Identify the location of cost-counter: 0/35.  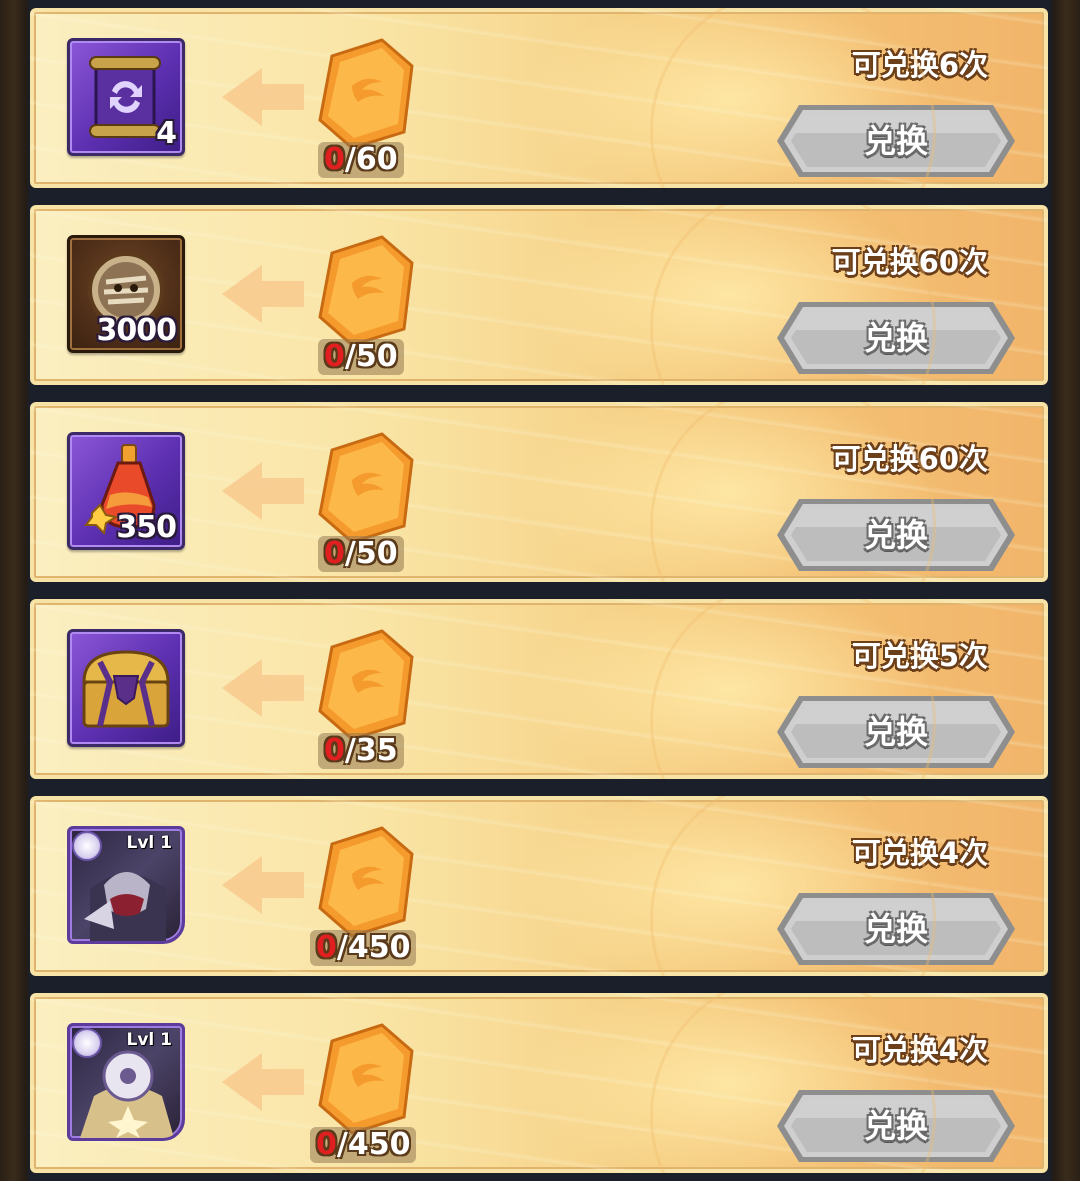
(361, 751).